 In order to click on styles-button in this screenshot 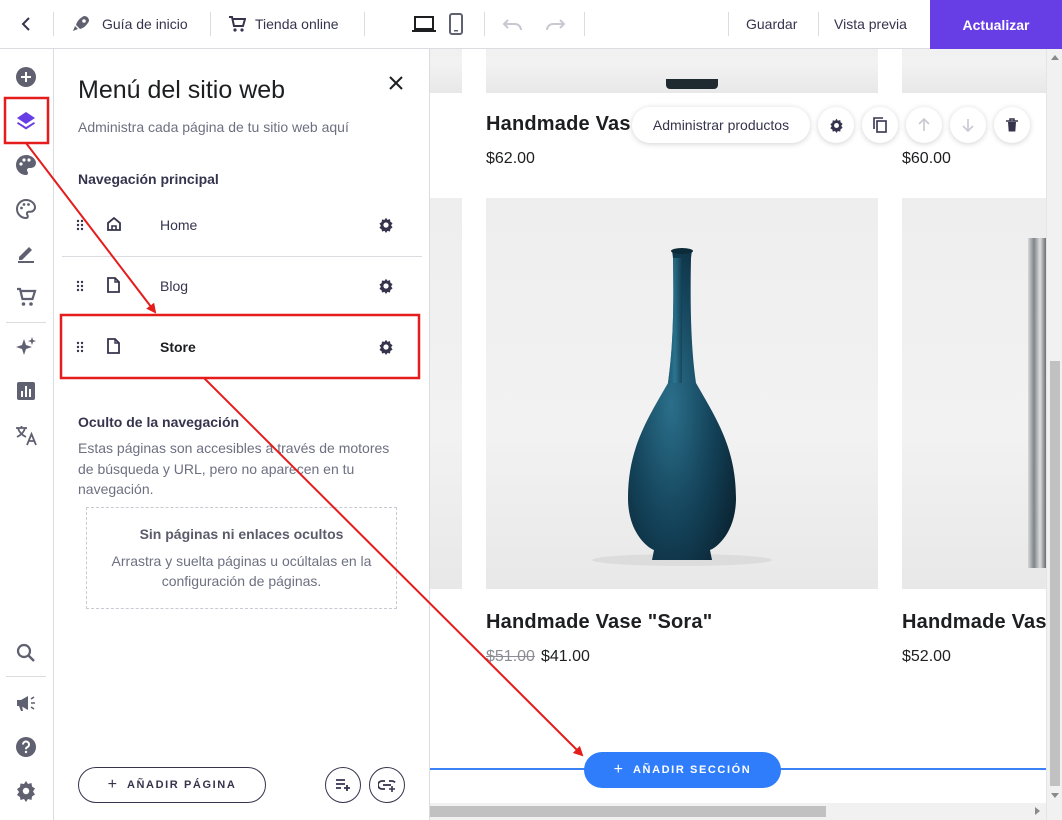, I will do `click(26, 209)`.